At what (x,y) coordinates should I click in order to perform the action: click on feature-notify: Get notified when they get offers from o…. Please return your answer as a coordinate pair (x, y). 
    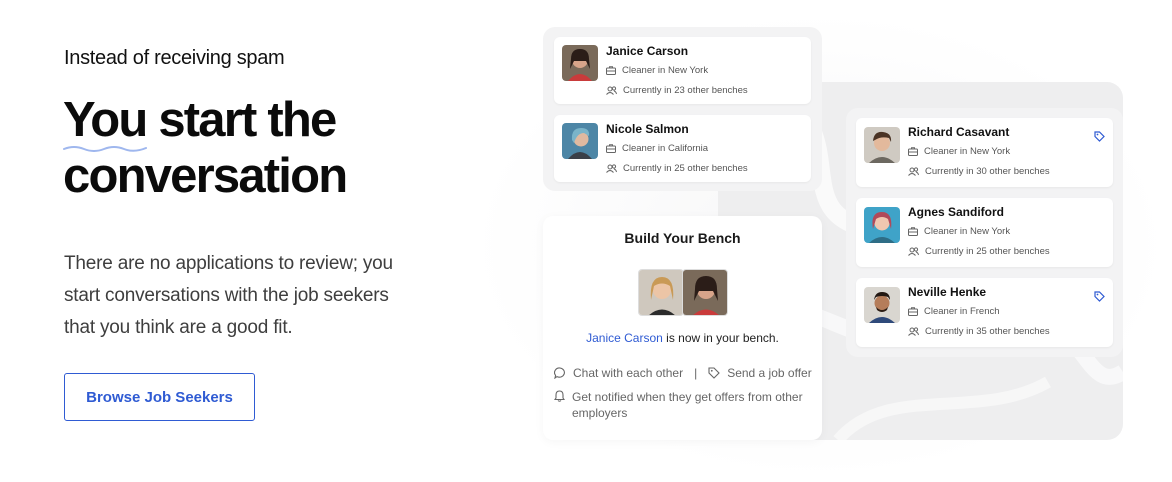
    Looking at the image, I should click on (687, 405).